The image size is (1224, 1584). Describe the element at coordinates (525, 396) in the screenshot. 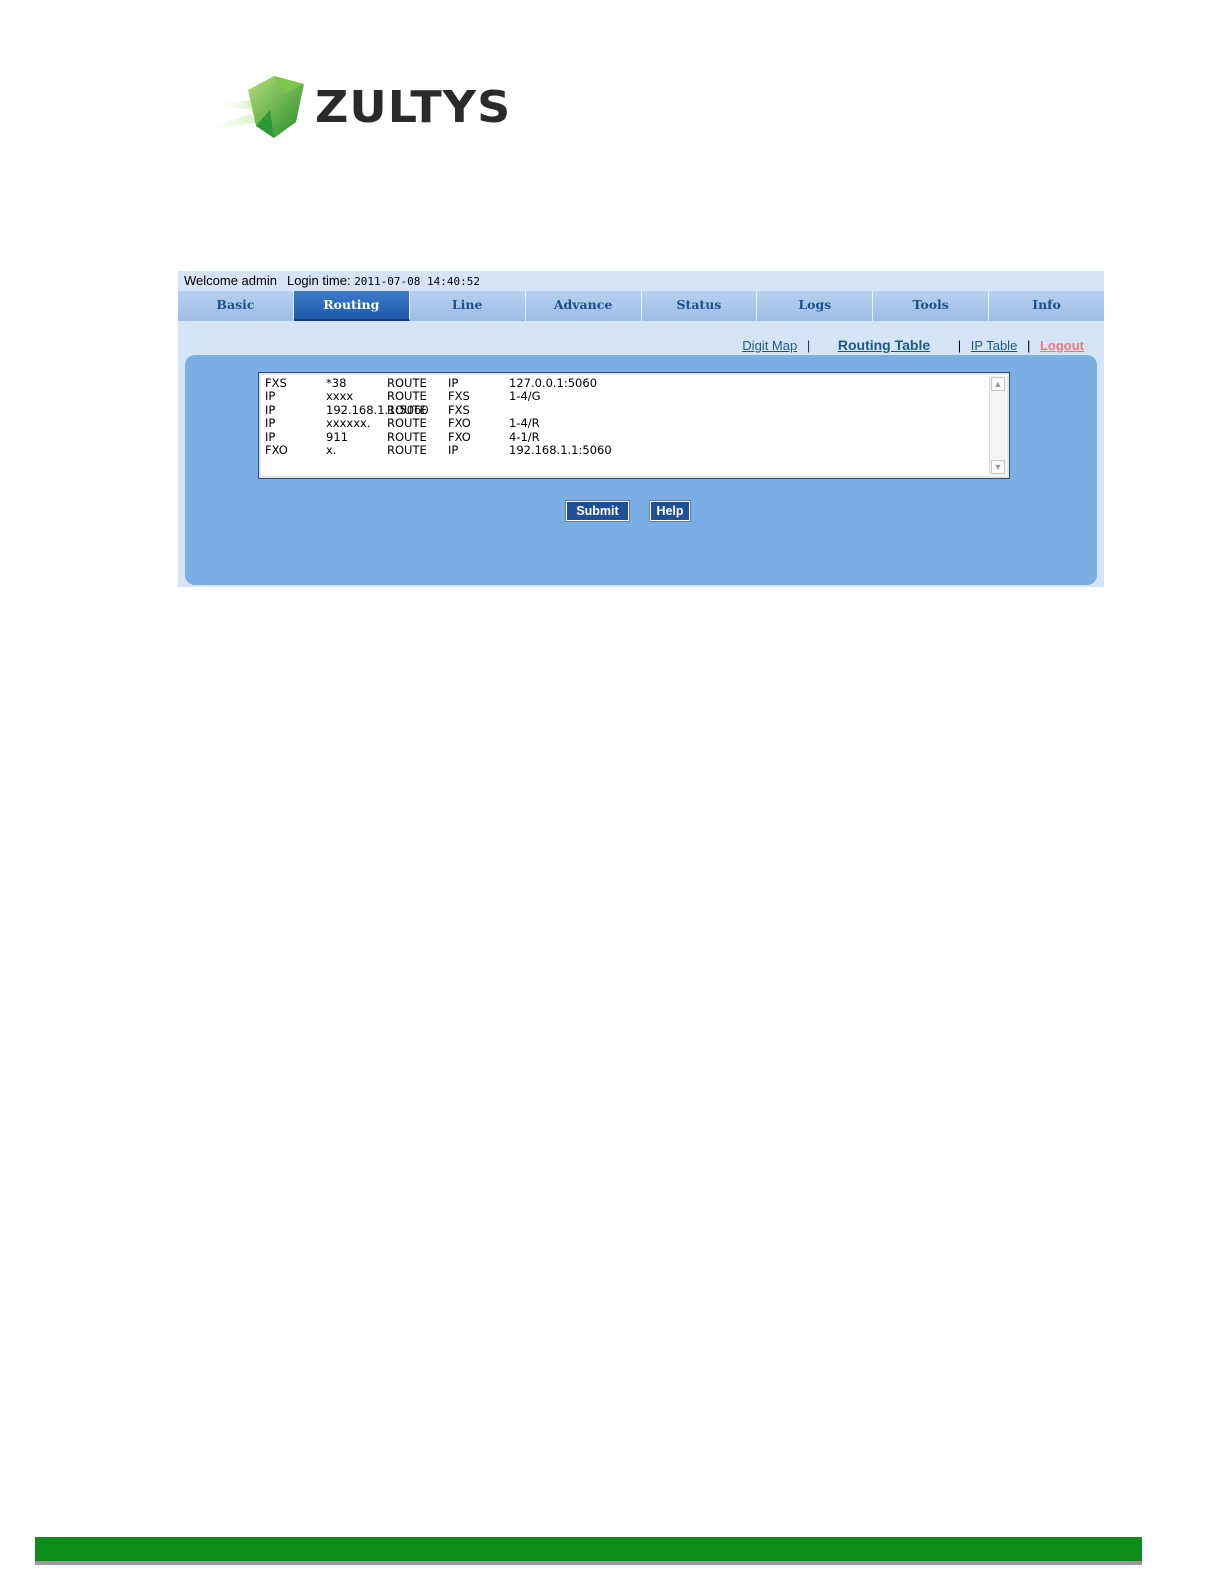

I see `route-cell: 1-4/G` at that location.